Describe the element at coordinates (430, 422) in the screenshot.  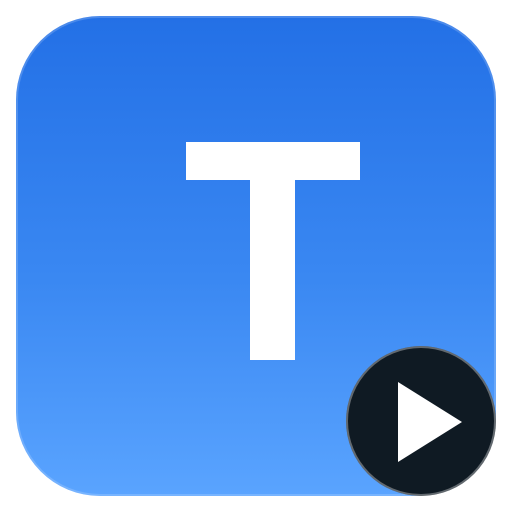
I see `play-icon` at that location.